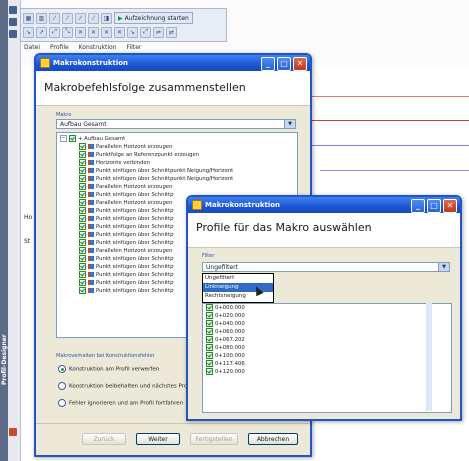  What do you see at coordinates (214, 439) in the screenshot?
I see `finish-button: Fertigstellen` at bounding box center [214, 439].